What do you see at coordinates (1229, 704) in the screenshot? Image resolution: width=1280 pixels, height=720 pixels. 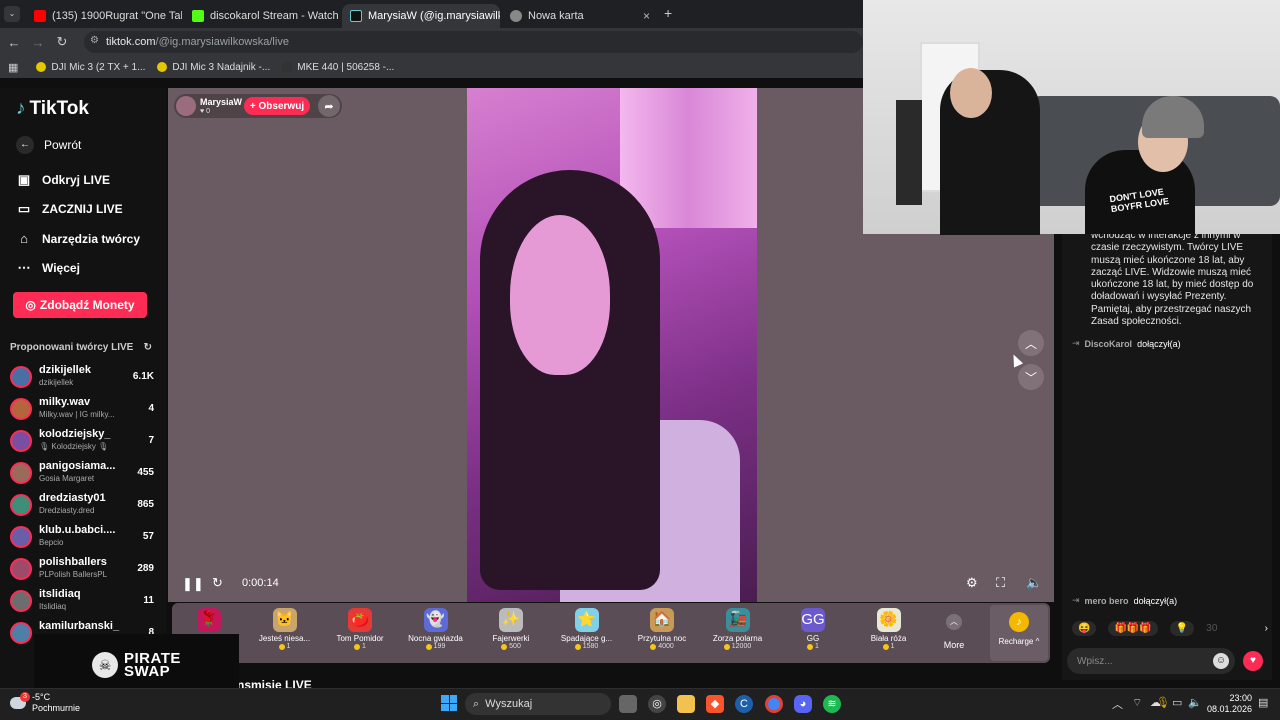 I see `system-clock: 23:00 08.01.2026` at bounding box center [1229, 704].